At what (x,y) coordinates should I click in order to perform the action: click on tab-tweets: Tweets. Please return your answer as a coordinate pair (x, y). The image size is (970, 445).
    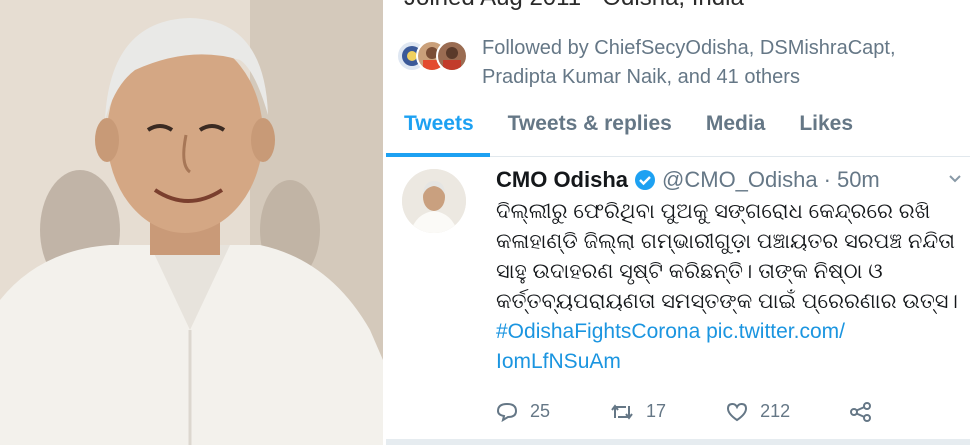
    Looking at the image, I should click on (438, 128).